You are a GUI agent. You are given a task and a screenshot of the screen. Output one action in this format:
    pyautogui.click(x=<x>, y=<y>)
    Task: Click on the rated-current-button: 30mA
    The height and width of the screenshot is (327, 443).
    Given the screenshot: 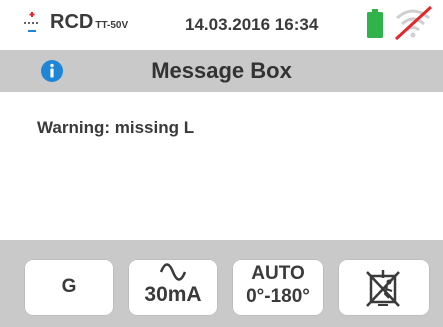 What is the action you would take?
    pyautogui.click(x=173, y=287)
    